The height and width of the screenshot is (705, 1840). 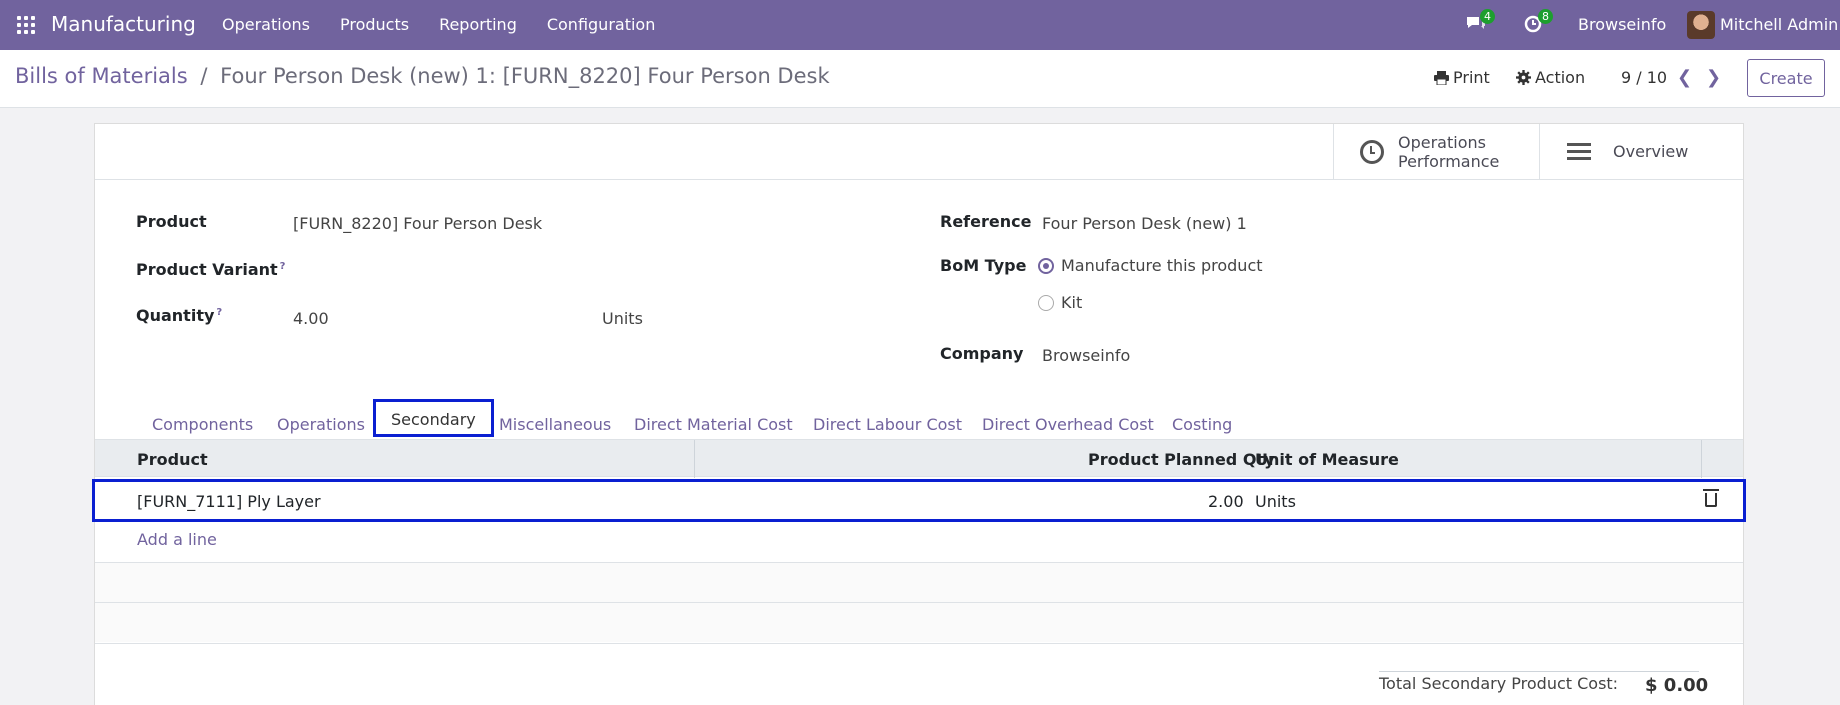 What do you see at coordinates (1162, 265) in the screenshot?
I see `bom-type-option-manufacture: Manufacture this product` at bounding box center [1162, 265].